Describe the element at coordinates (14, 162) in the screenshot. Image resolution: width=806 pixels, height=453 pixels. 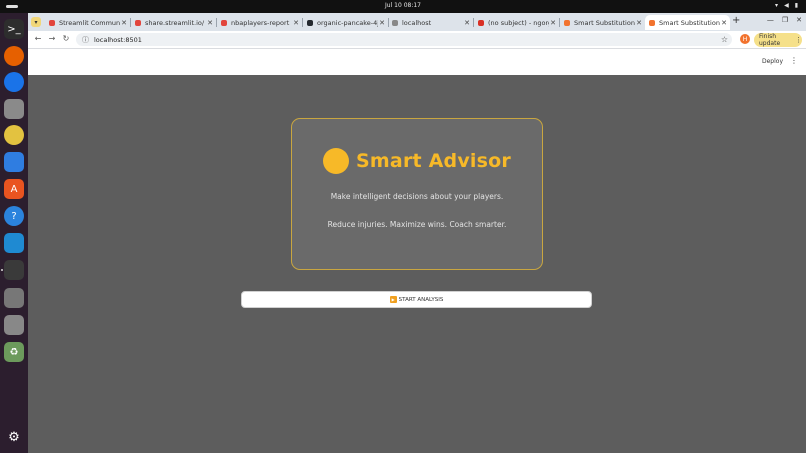
I see `writer-icon` at that location.